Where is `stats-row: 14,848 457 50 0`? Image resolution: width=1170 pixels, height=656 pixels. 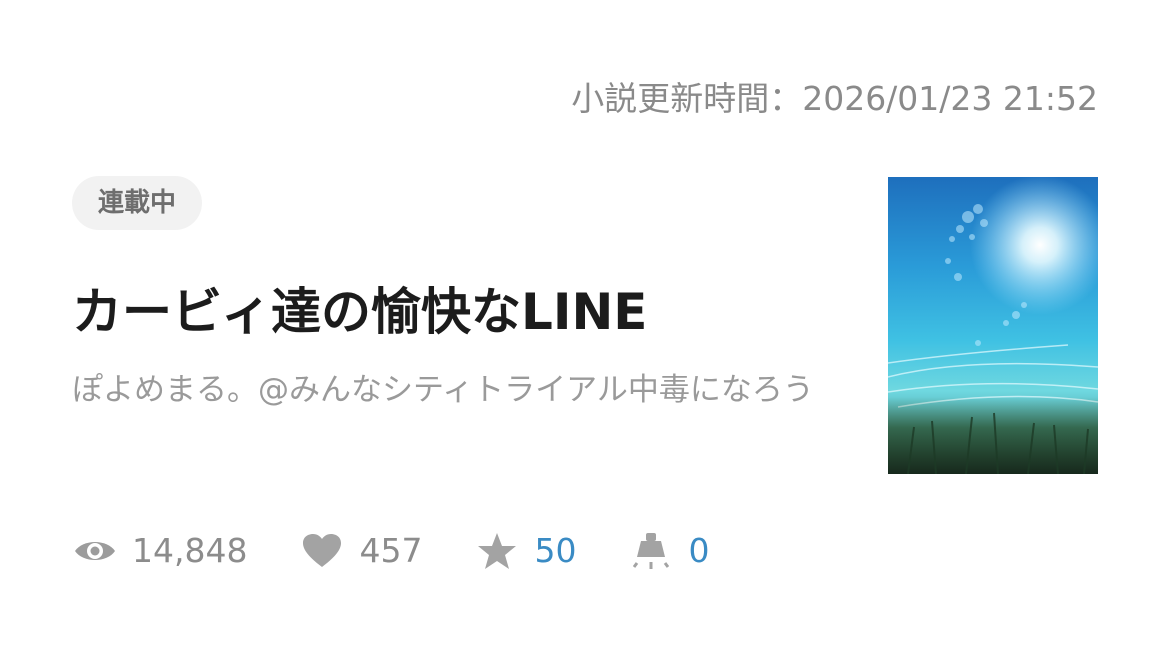
stats-row: 14,848 457 50 0 is located at coordinates (416, 551).